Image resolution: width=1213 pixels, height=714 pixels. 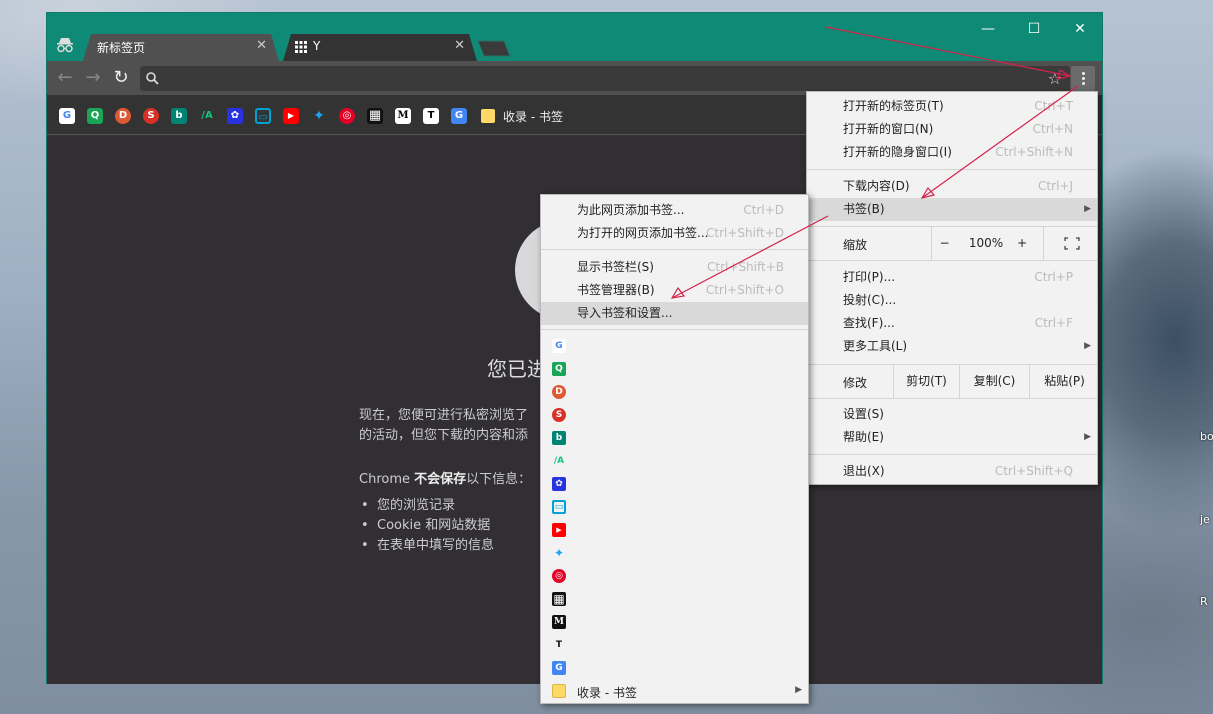 I want to click on menu-item-new-incognito-window: 打开新的隐身窗口(I) Ctrl+Shift+N, so click(x=952, y=152).